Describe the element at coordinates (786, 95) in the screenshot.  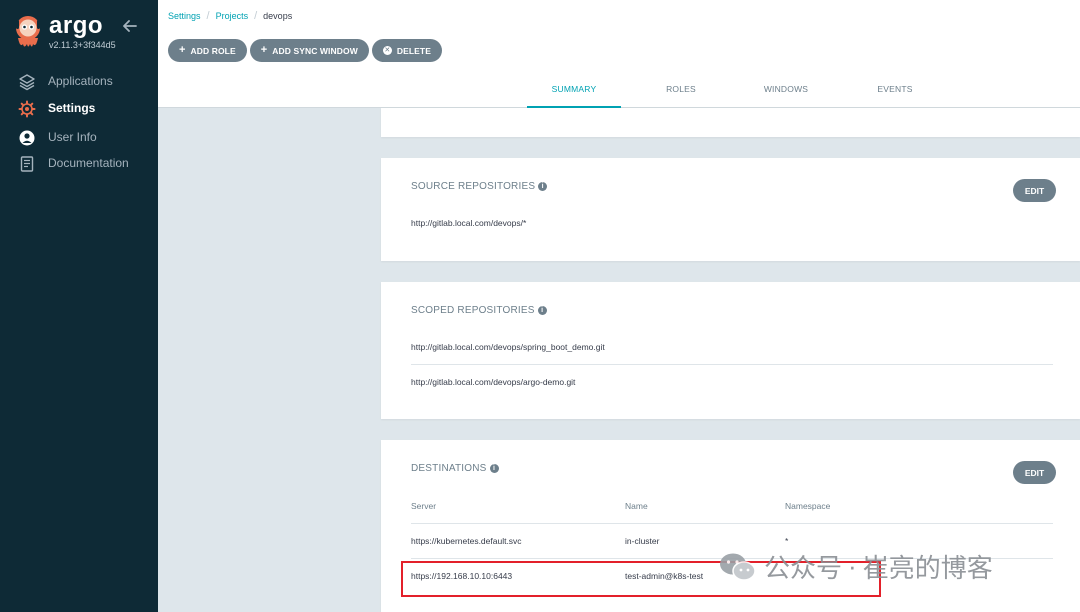
I see `tab-windows: WINDOWS` at that location.